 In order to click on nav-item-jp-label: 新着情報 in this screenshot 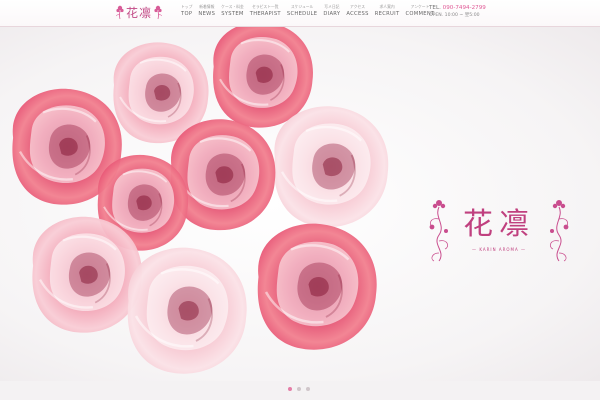, I will do `click(207, 6)`.